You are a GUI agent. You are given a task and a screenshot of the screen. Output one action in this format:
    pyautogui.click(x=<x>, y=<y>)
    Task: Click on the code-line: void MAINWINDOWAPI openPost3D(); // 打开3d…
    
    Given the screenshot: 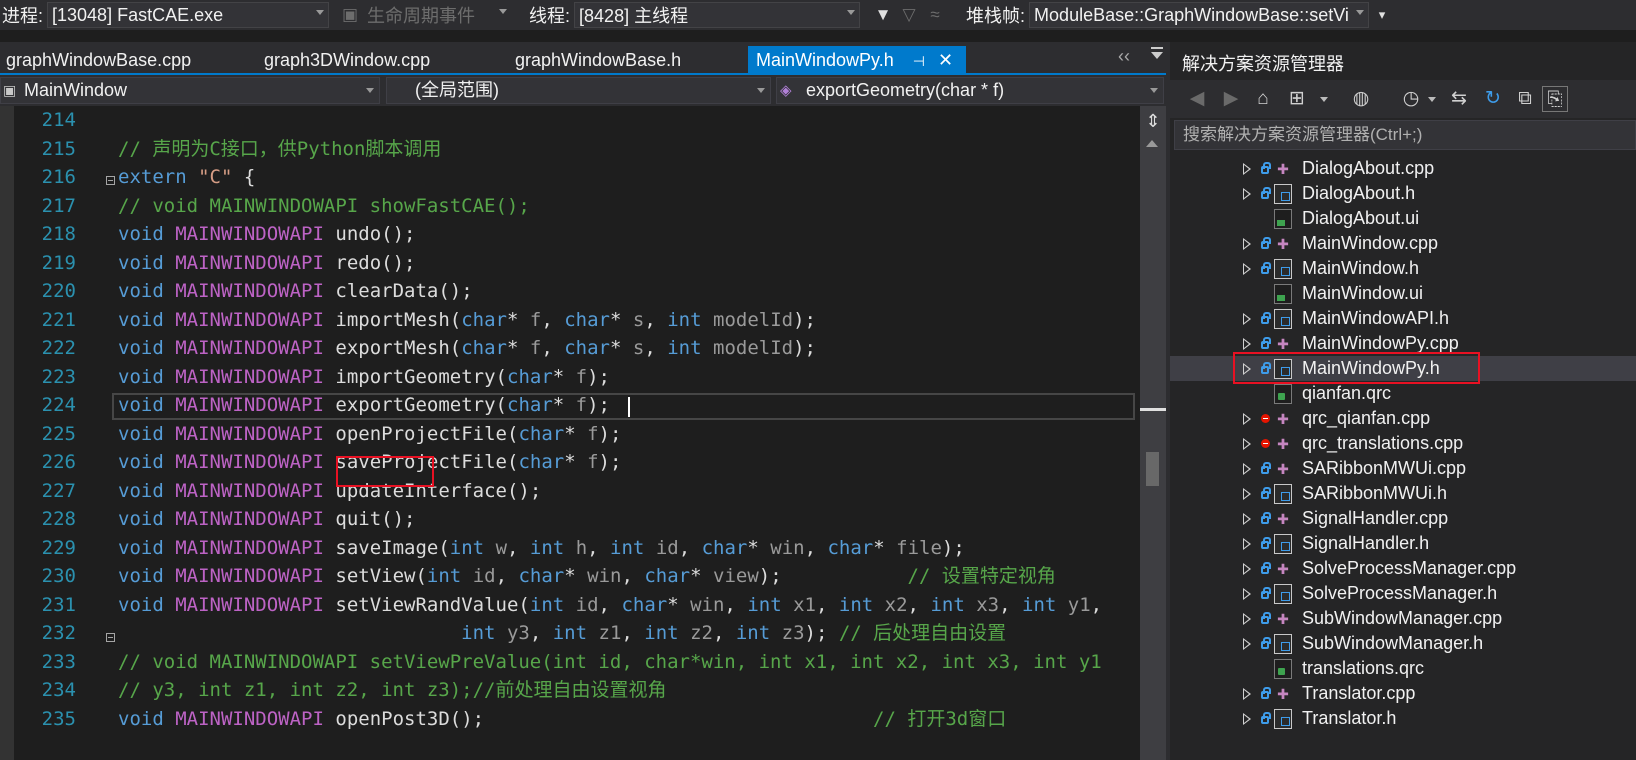 What is the action you would take?
    pyautogui.click(x=562, y=719)
    